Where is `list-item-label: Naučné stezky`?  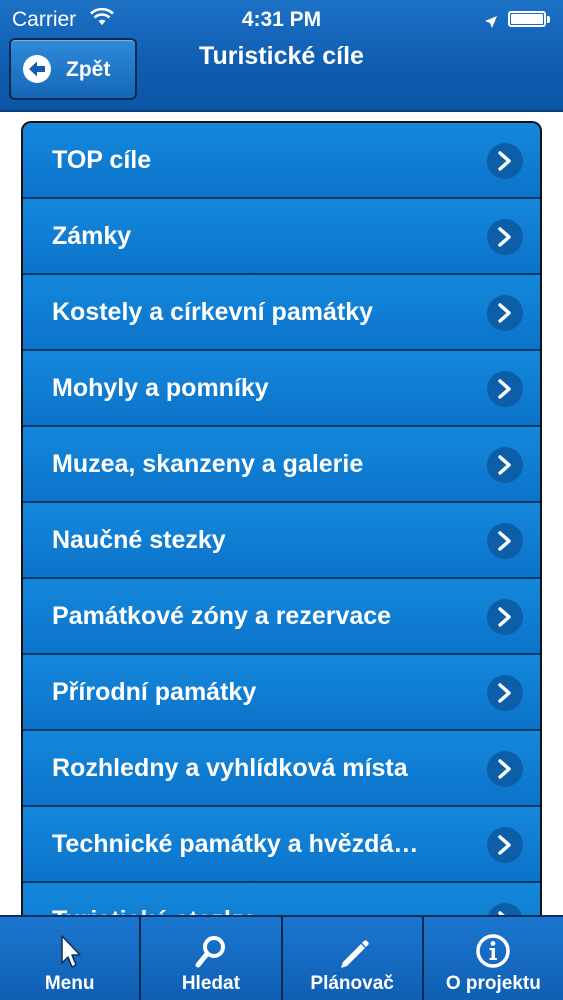
list-item-label: Naučné stezky is located at coordinates (139, 540).